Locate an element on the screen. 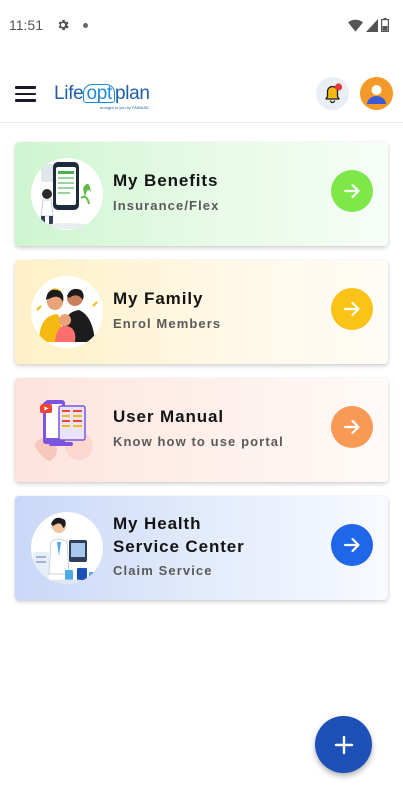 Image resolution: width=403 pixels, height=800 pixels. card-health-service-center: My Health Service Center Claim Service is located at coordinates (201, 548).